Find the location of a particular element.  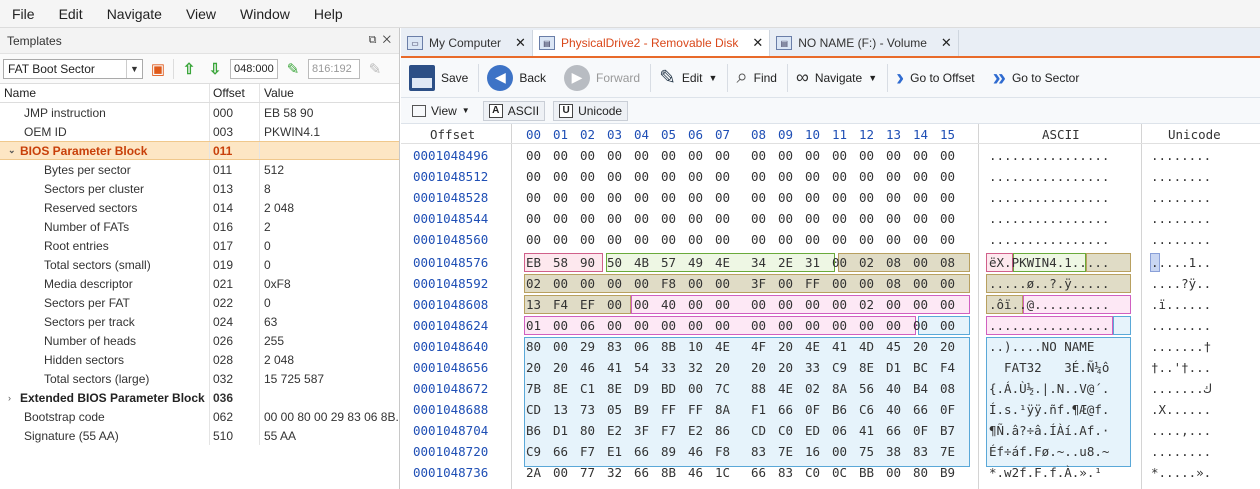

ascii-text: Í.s.¹ÿÿ.ñf.¶Æ@f. is located at coordinates (1049, 409).